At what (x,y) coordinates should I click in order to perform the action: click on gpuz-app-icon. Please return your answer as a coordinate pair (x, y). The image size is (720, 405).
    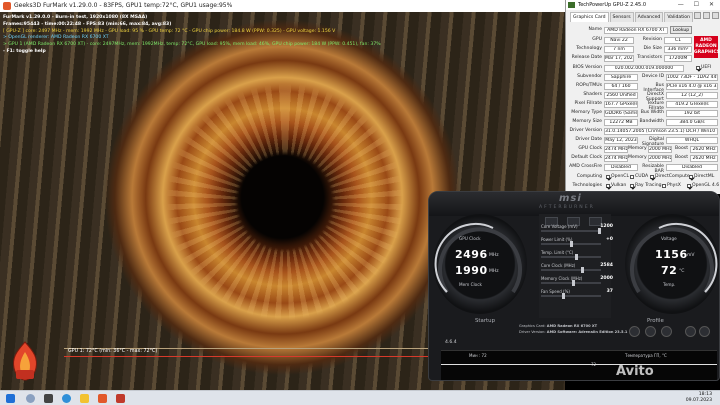
    Looking at the image, I should click on (571, 5).